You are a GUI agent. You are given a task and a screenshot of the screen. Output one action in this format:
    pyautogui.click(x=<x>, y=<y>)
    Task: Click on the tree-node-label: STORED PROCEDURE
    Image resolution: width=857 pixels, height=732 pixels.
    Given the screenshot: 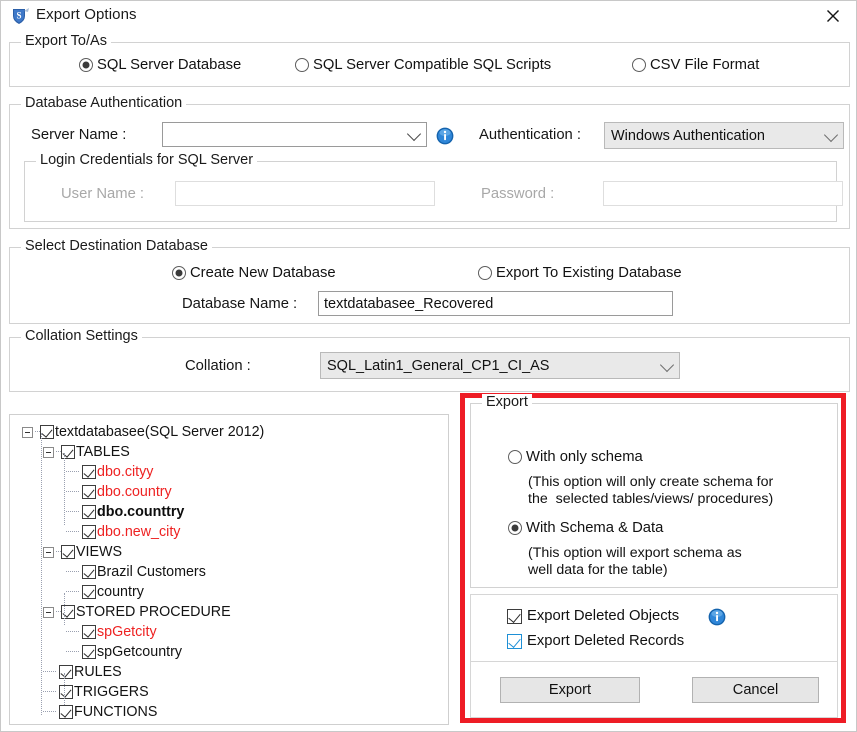 What is the action you would take?
    pyautogui.click(x=153, y=611)
    